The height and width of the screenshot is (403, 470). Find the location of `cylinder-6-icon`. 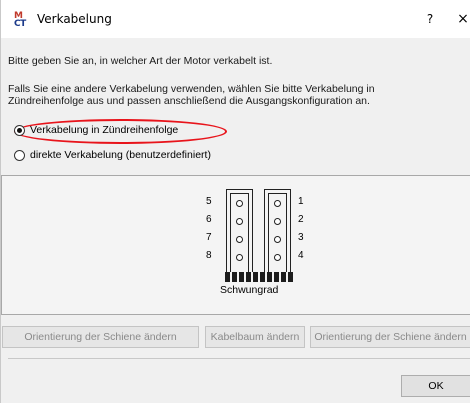

cylinder-6-icon is located at coordinates (239, 221).